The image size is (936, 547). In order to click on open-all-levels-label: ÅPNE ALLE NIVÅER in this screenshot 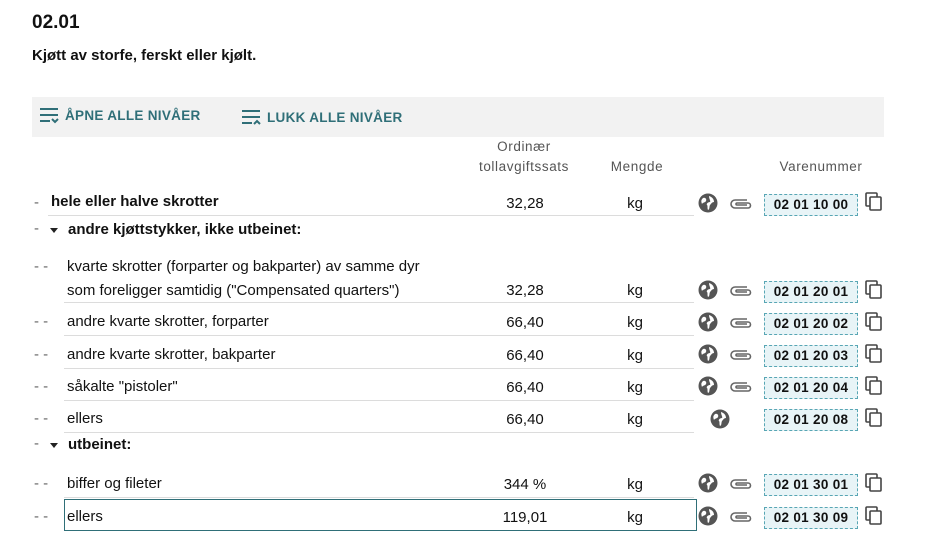, I will do `click(133, 115)`.